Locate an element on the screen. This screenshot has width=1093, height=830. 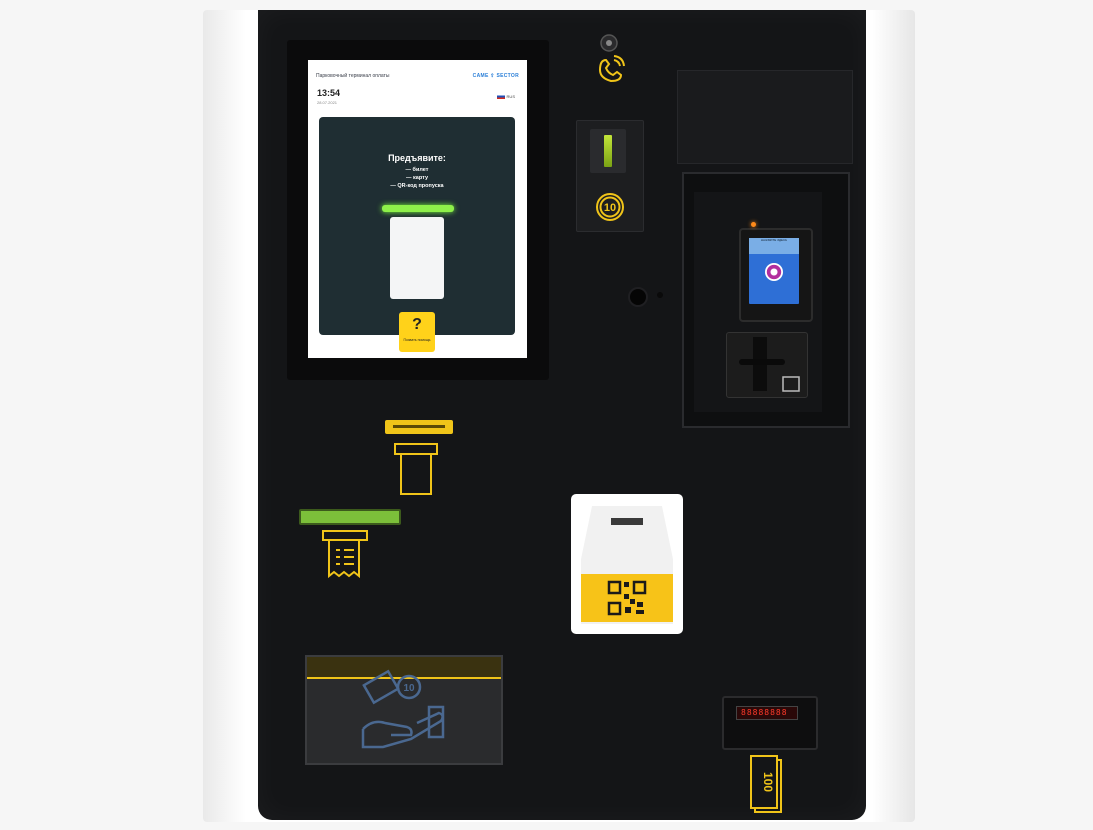
instruction-item-ticket: — билет is located at coordinates (417, 170).